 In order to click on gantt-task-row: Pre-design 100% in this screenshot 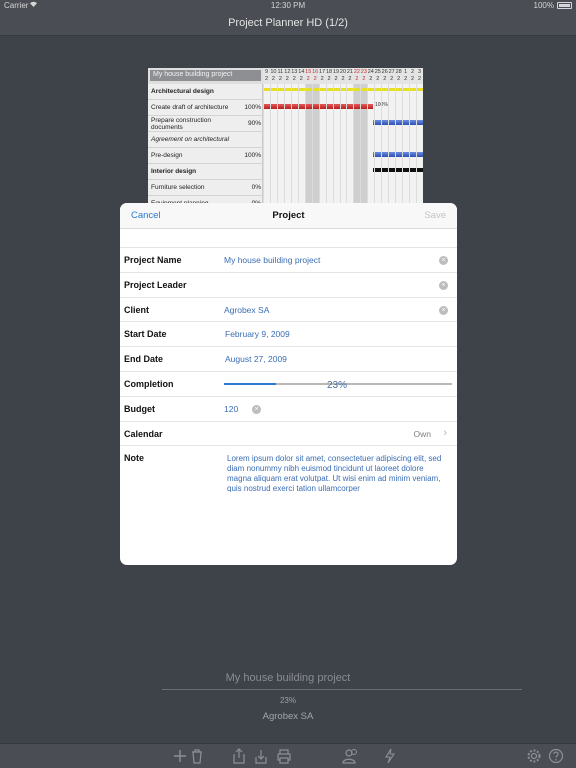, I will do `click(205, 156)`.